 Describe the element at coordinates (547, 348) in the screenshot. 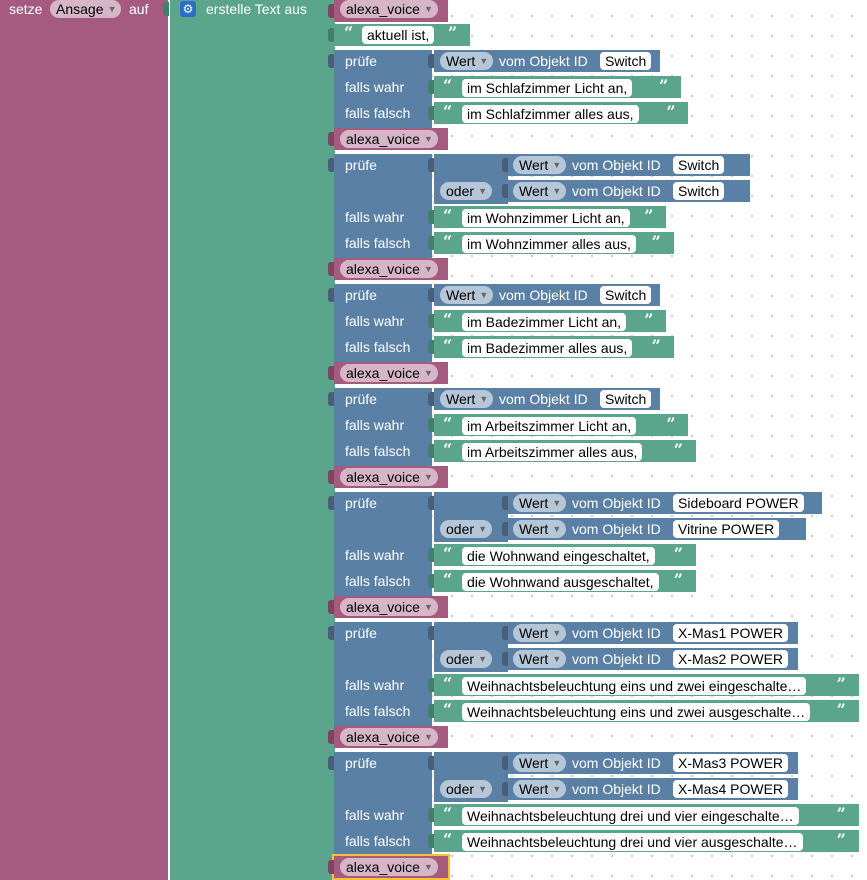

I see `text-field: im Badezimmer alles aus,` at that location.